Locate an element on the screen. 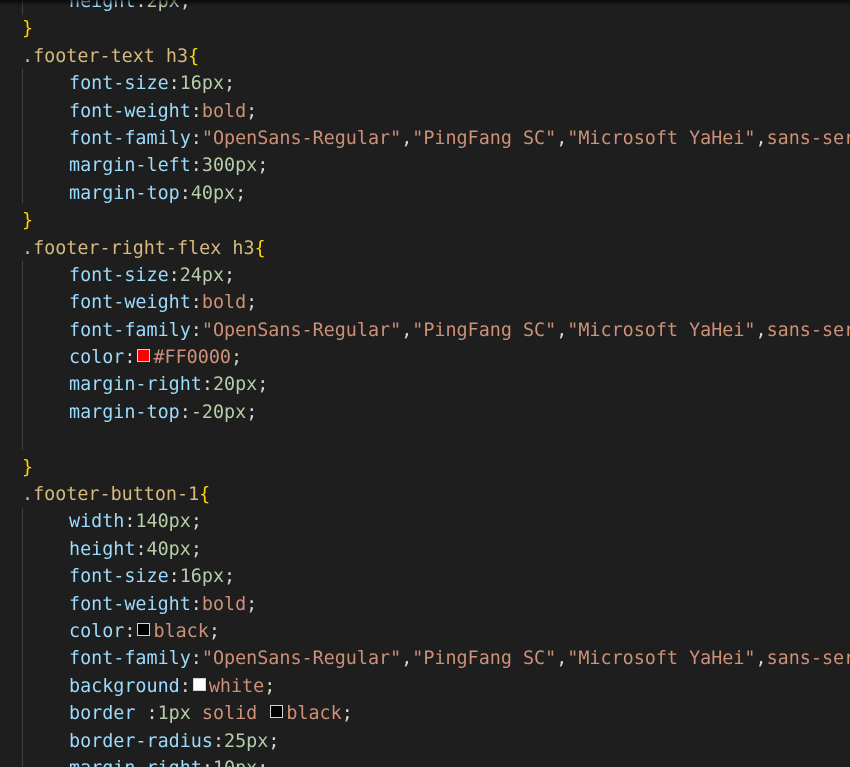 The width and height of the screenshot is (850, 767). code-line: .footer-button-1{ is located at coordinates (436, 494).